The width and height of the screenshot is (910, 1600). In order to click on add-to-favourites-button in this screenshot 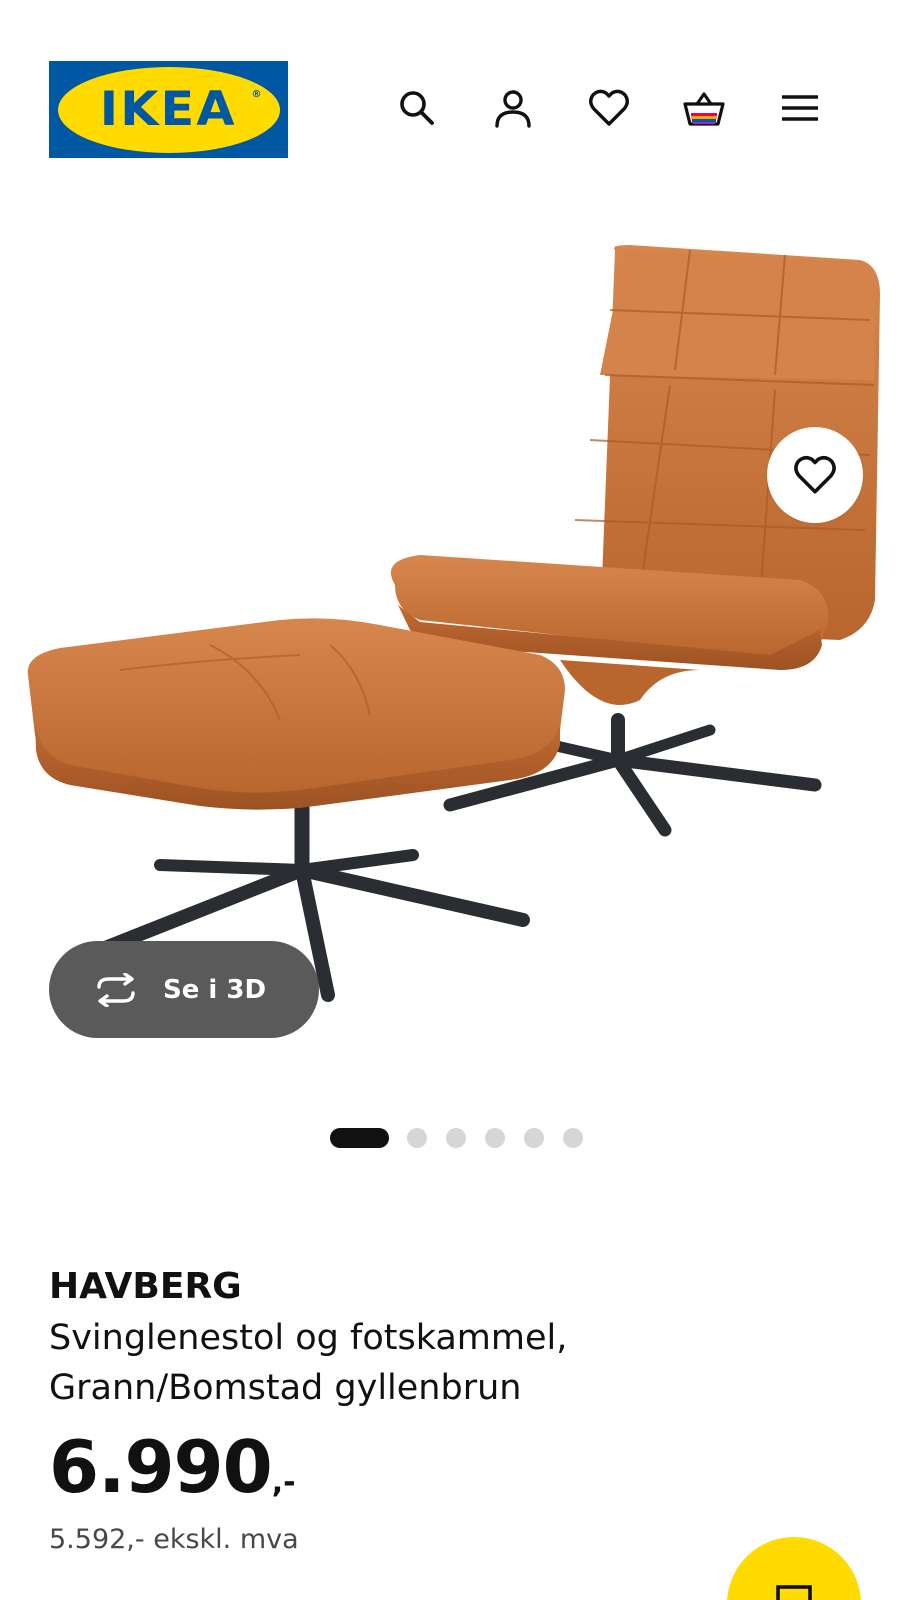, I will do `click(815, 475)`.